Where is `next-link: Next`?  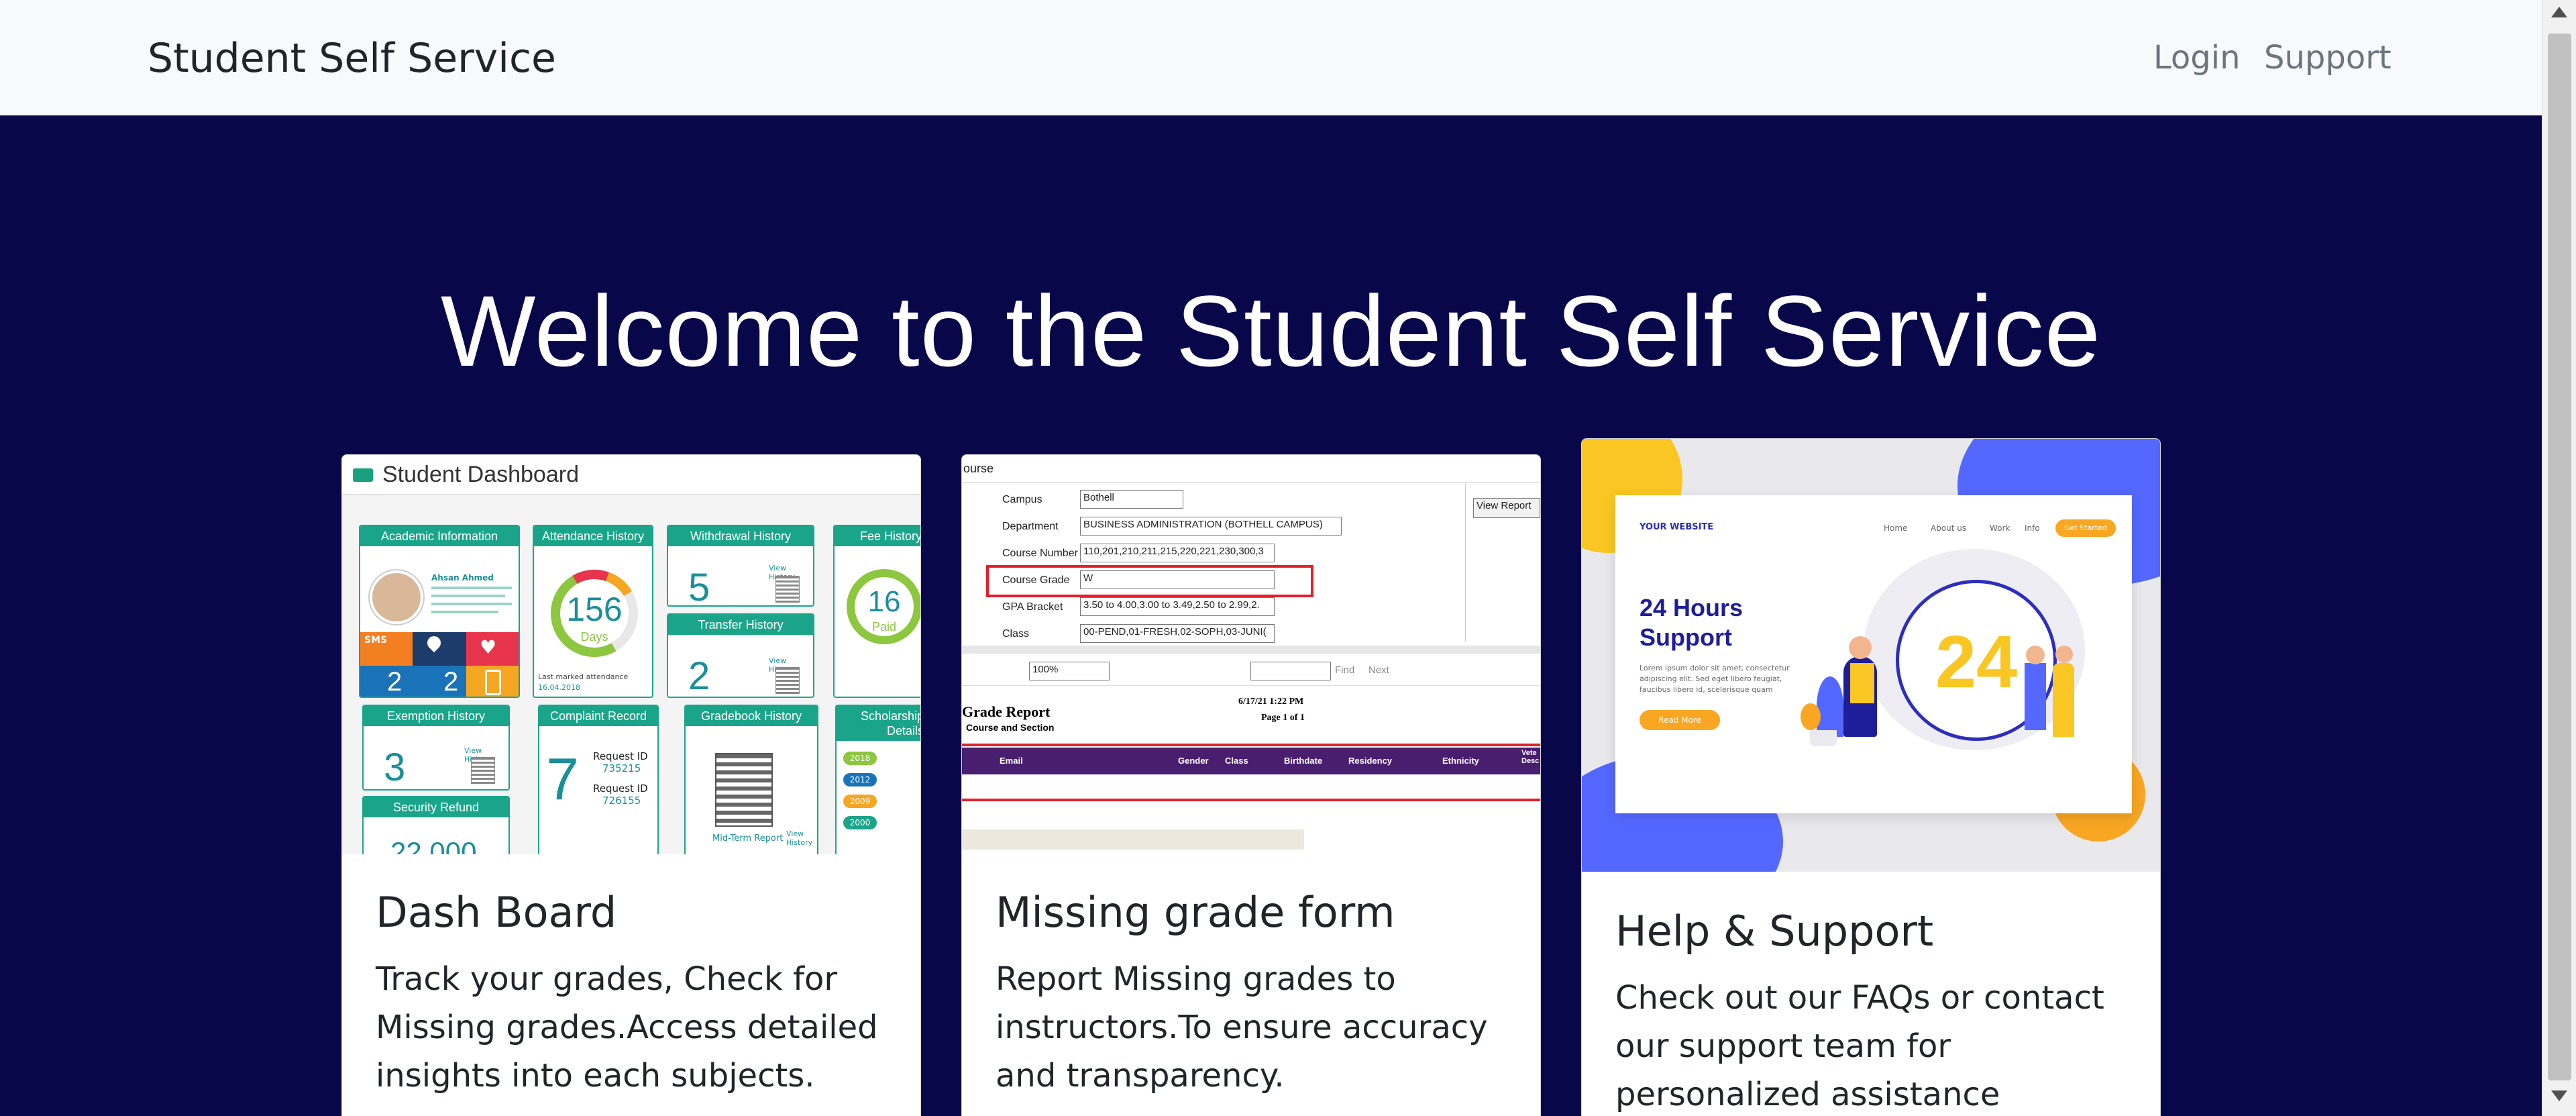 next-link: Next is located at coordinates (1378, 670).